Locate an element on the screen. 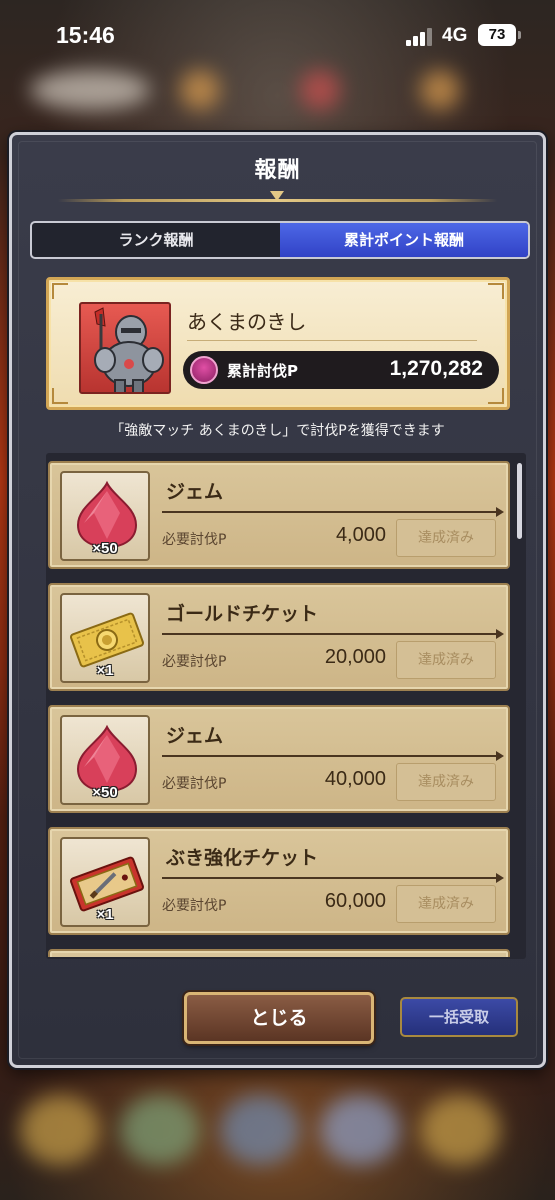  points-value: 1,270,282 is located at coordinates (436, 368).